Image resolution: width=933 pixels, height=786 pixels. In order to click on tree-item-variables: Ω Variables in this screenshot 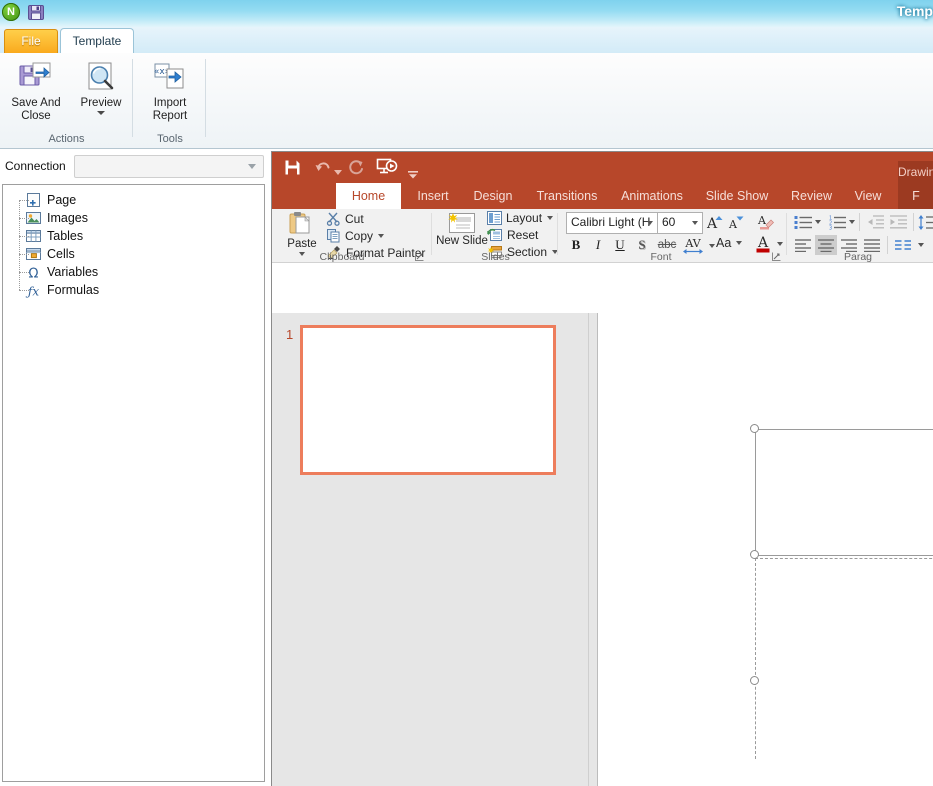, I will do `click(135, 267)`.